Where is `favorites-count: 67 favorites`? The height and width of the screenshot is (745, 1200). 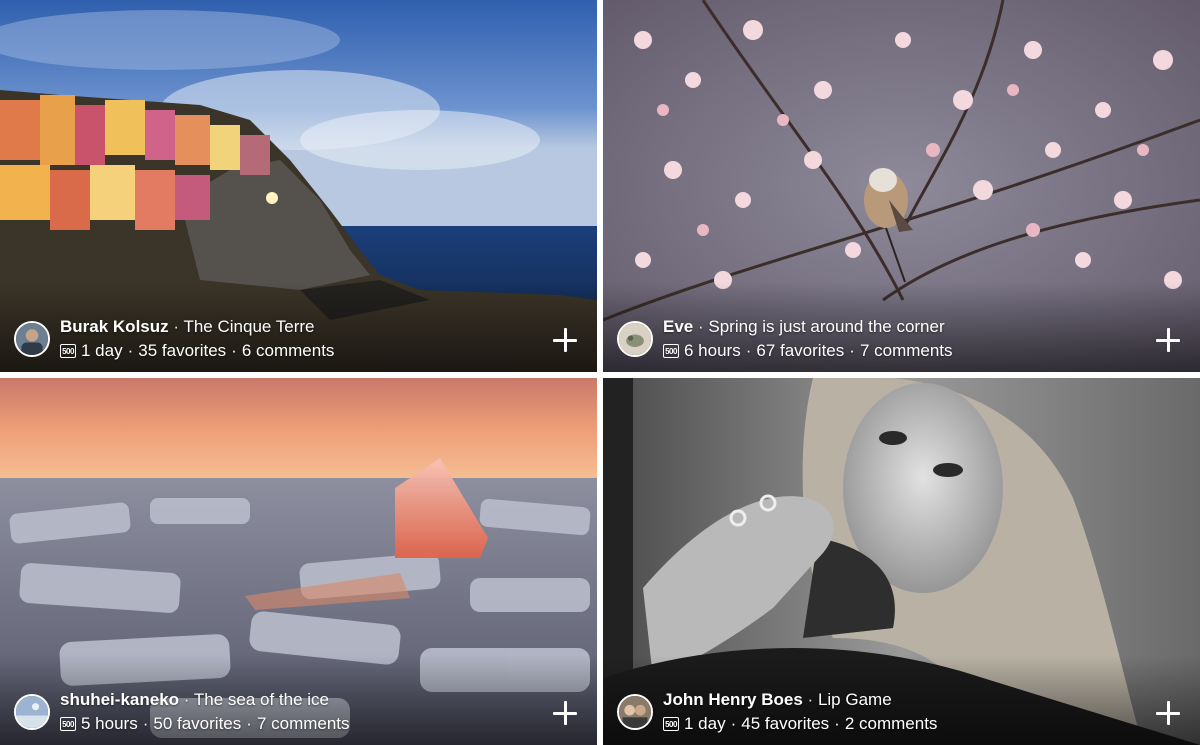
favorites-count: 67 favorites is located at coordinates (800, 350).